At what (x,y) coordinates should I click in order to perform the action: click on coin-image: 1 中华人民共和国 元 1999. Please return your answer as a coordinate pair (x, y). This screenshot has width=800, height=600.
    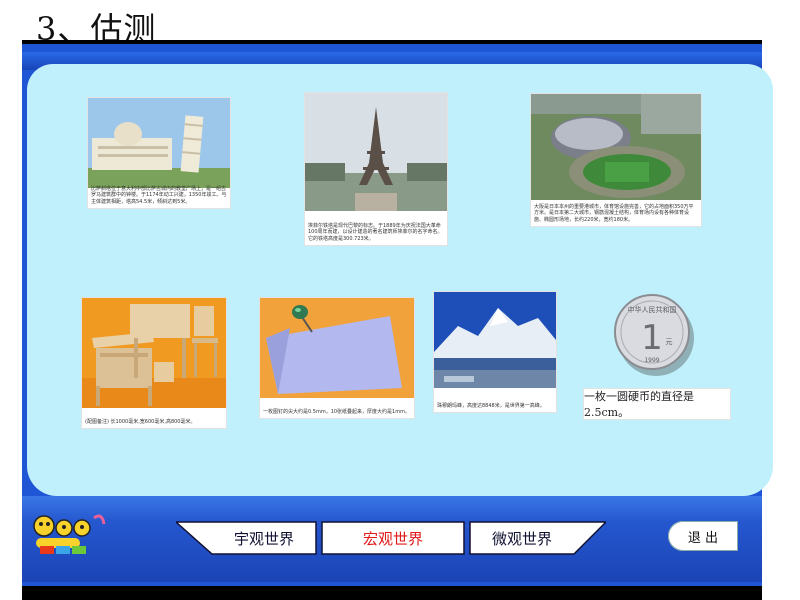
    Looking at the image, I should click on (654, 334).